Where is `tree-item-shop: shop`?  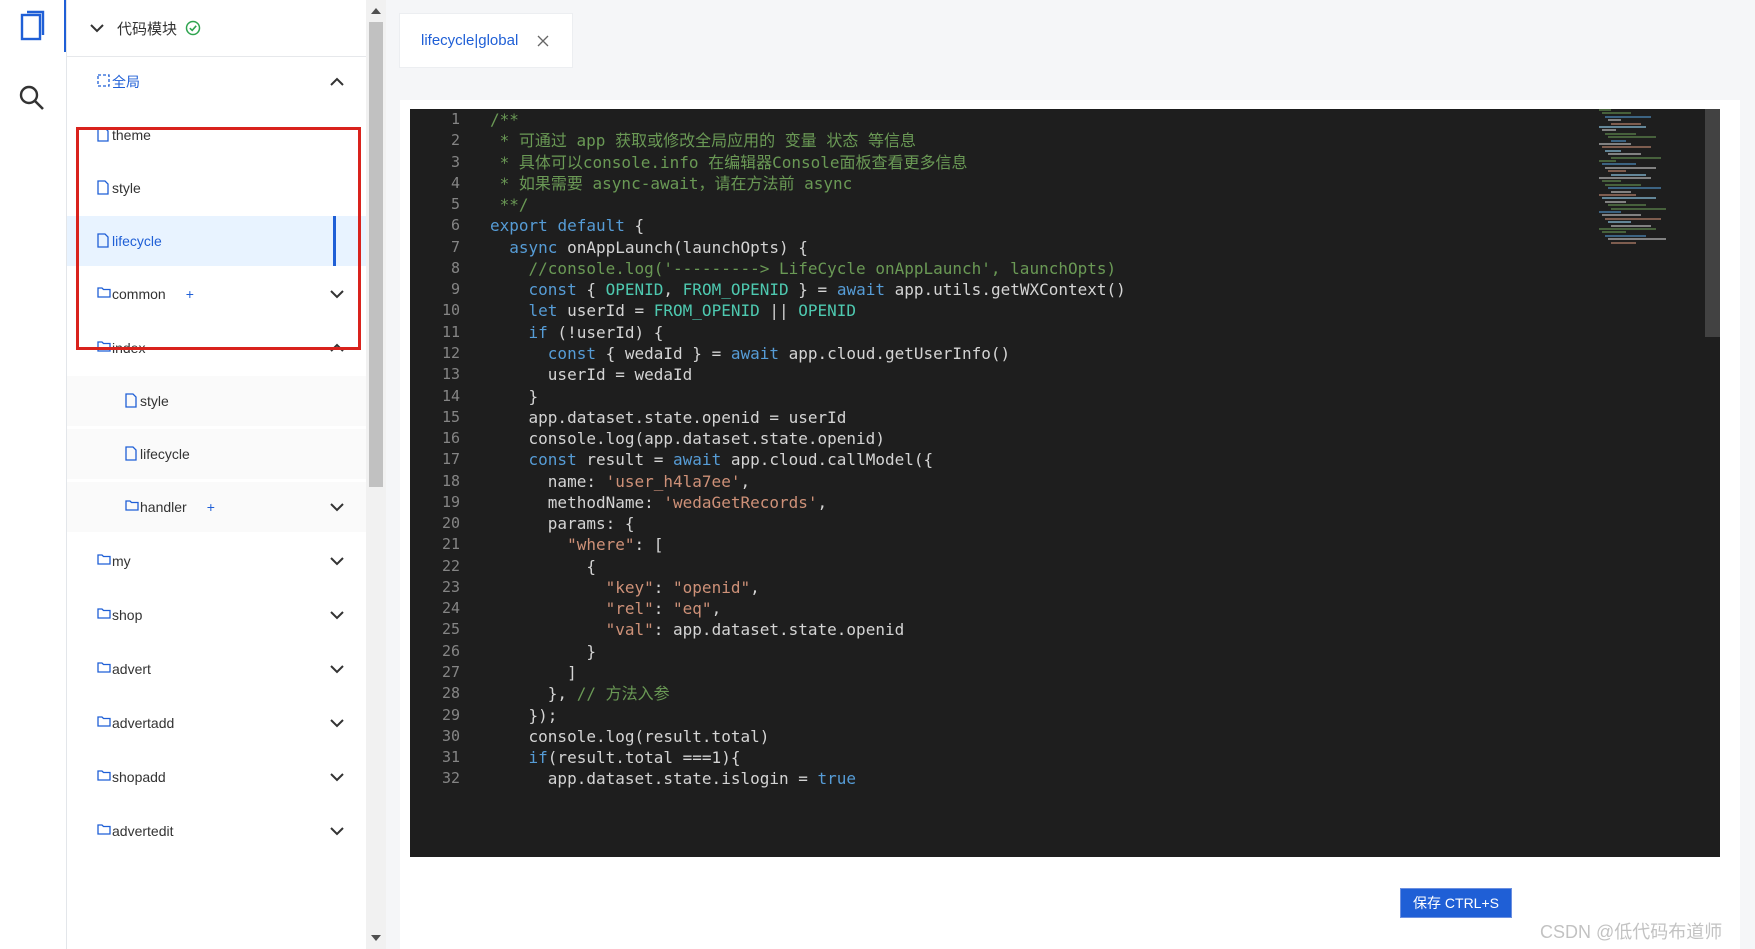 tree-item-shop: shop is located at coordinates (217, 615).